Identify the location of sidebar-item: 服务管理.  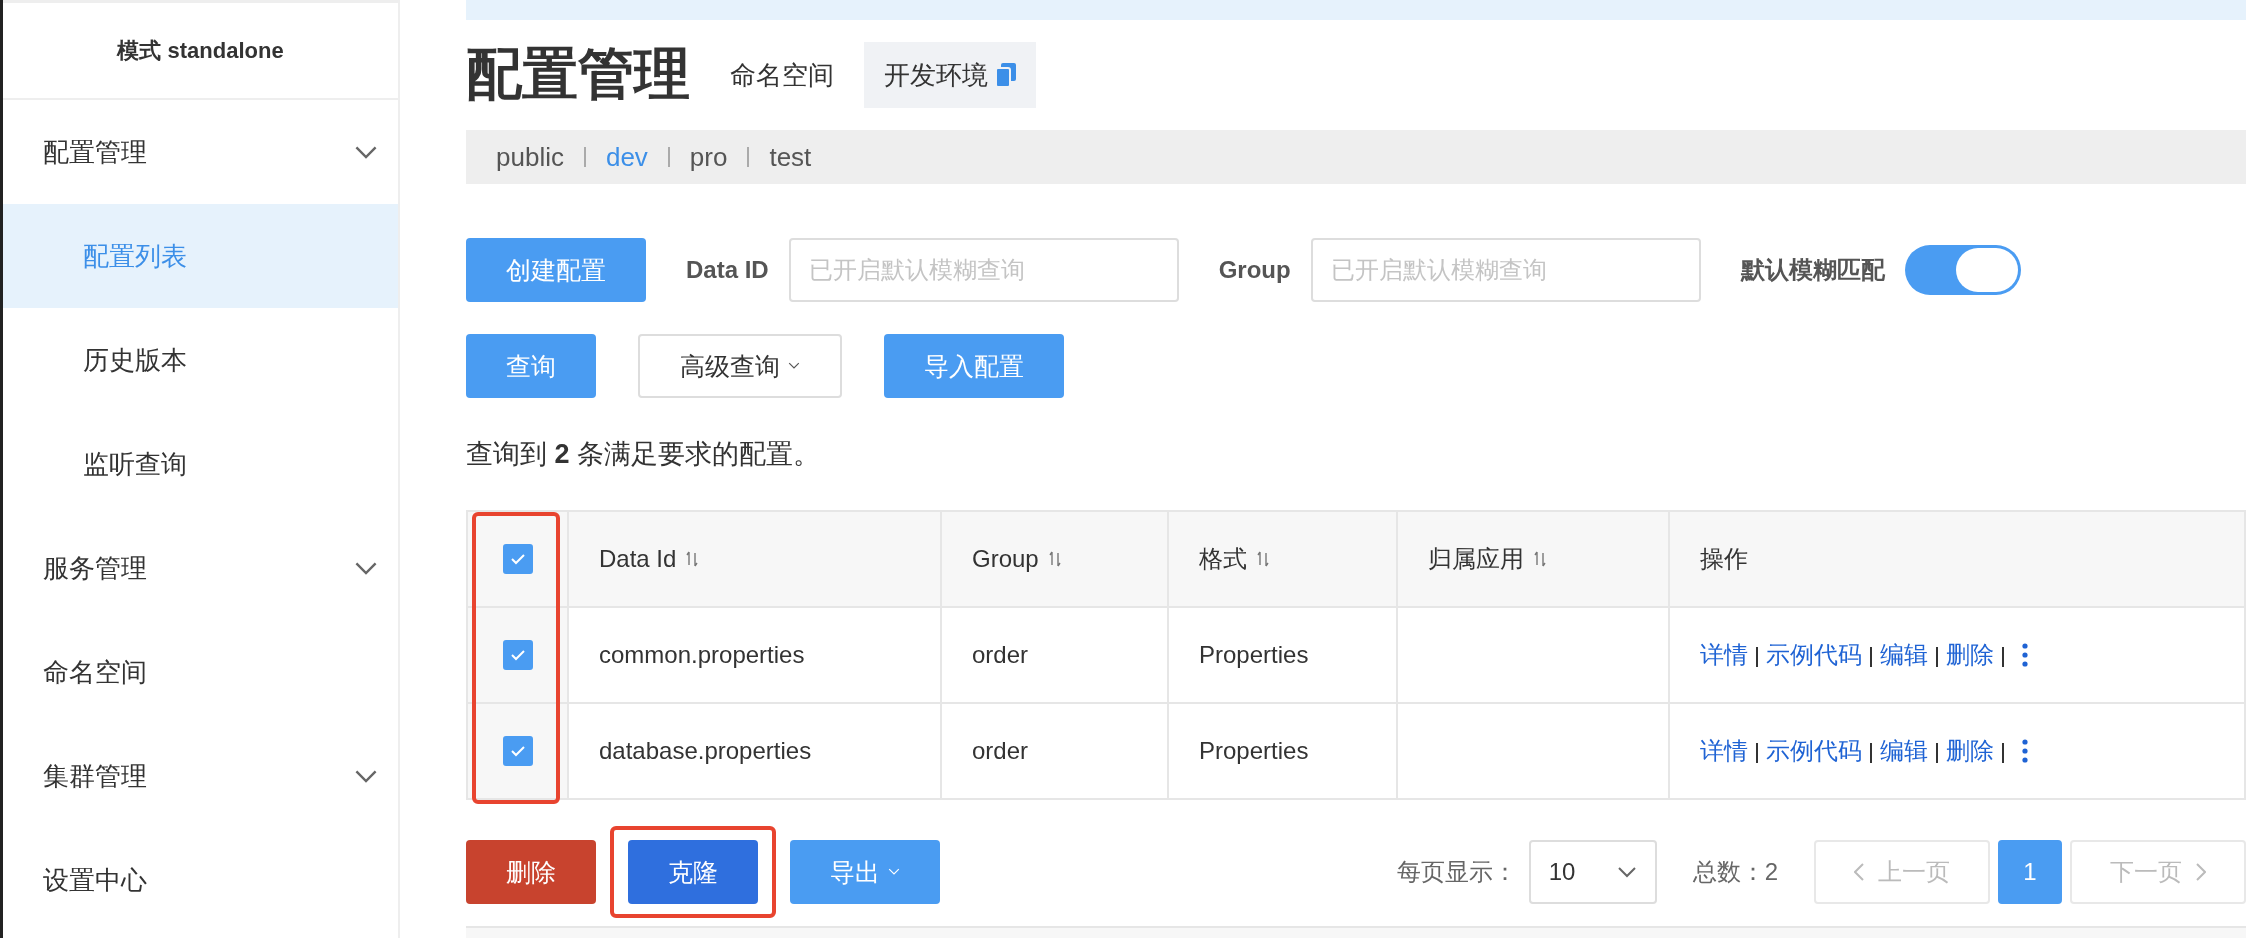
(200, 568).